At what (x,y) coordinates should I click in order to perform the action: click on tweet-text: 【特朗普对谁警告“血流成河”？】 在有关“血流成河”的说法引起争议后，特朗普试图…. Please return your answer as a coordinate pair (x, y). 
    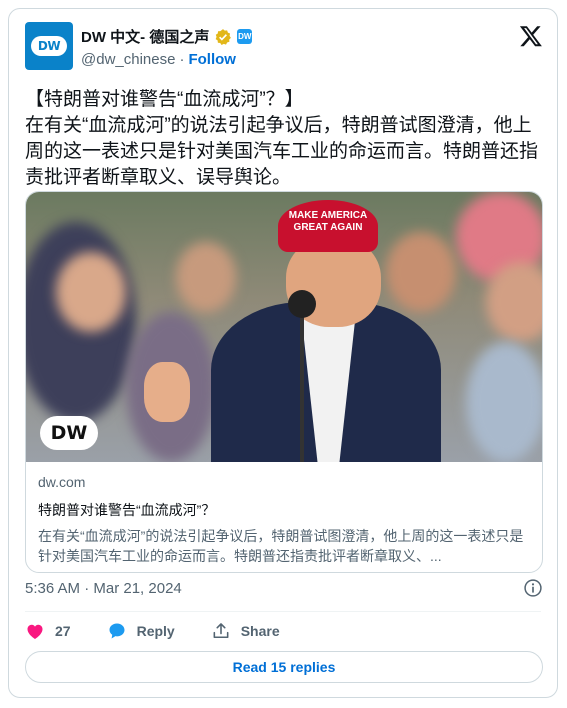
    Looking at the image, I should click on (282, 138).